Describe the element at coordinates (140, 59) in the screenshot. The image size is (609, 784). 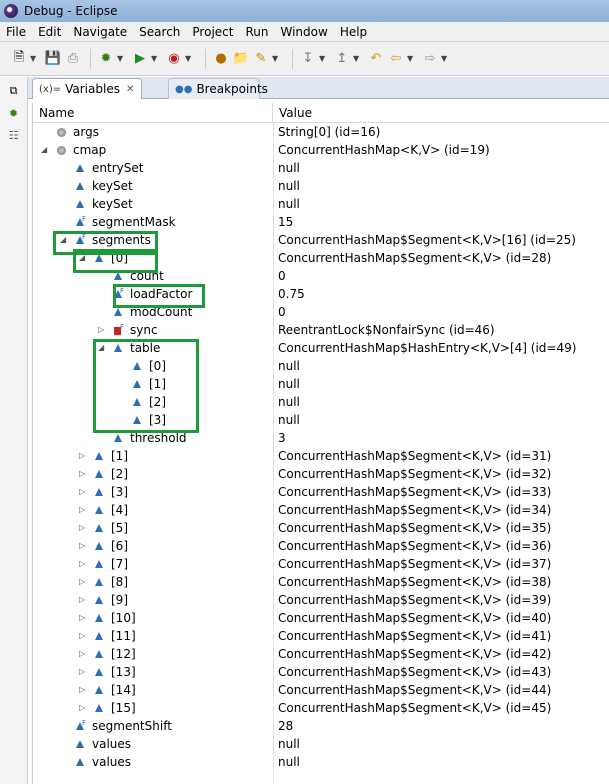
I see `run-icon: ▶` at that location.